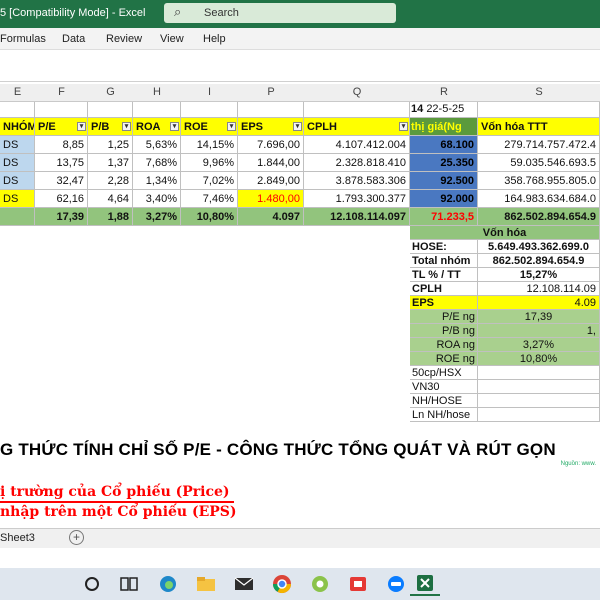  I want to click on col-header-p: P, so click(271, 92).